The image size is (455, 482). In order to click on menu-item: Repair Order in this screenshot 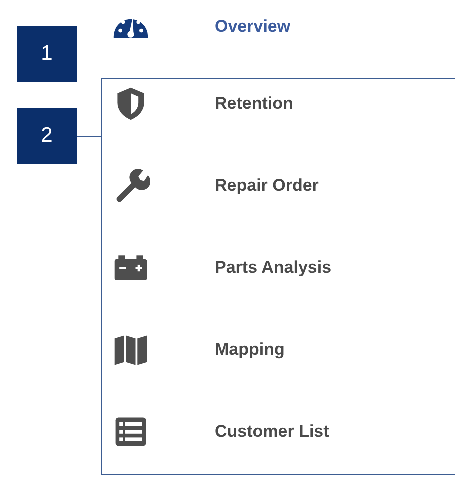, I will do `click(283, 186)`.